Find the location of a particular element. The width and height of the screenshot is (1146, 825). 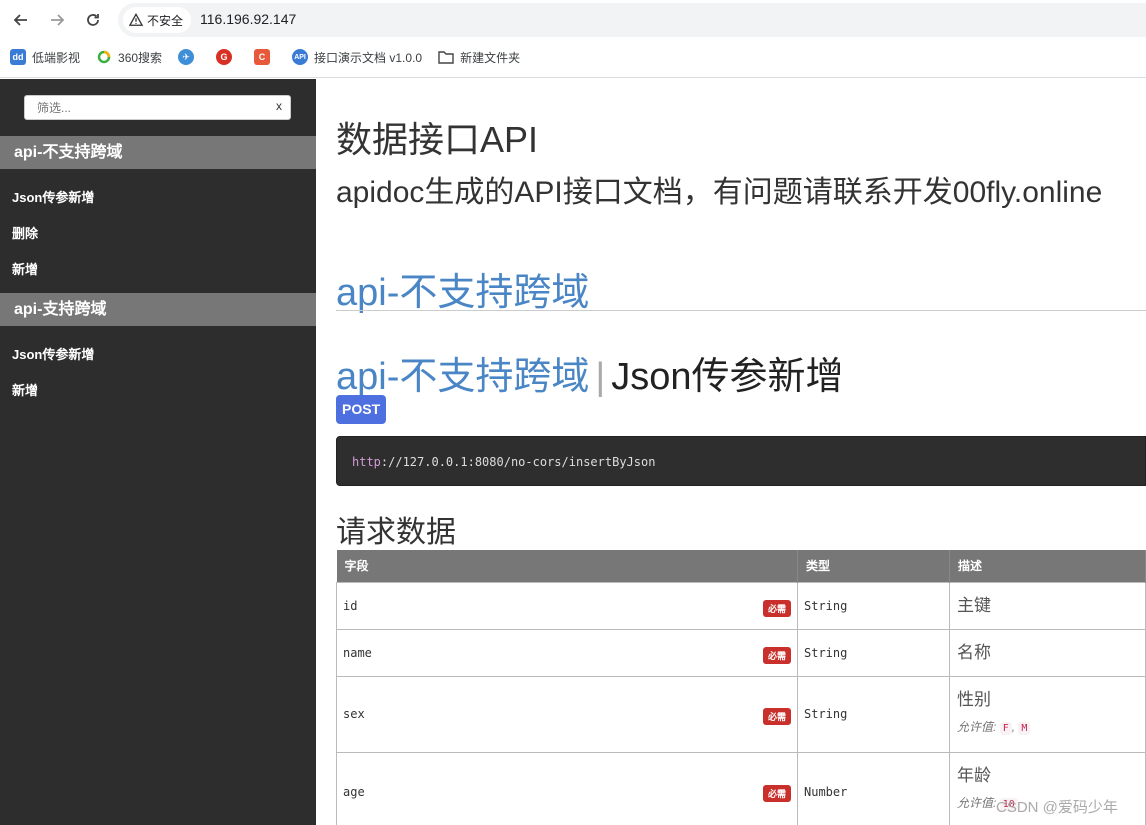

field-cell: sex 必需 is located at coordinates (567, 714).